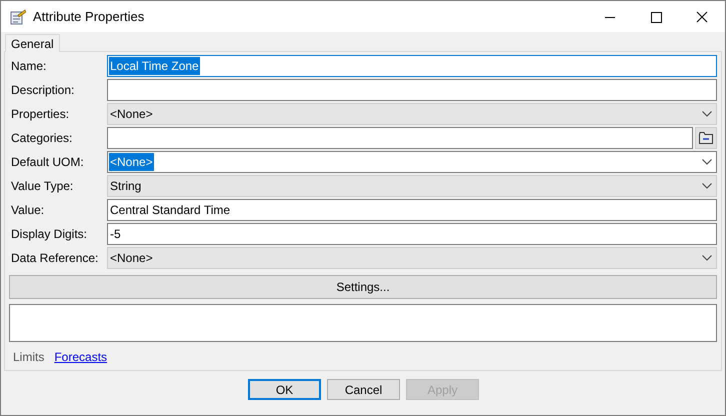 Image resolution: width=726 pixels, height=416 pixels. Describe the element at coordinates (47, 162) in the screenshot. I see `field-label: Default UOM:` at that location.